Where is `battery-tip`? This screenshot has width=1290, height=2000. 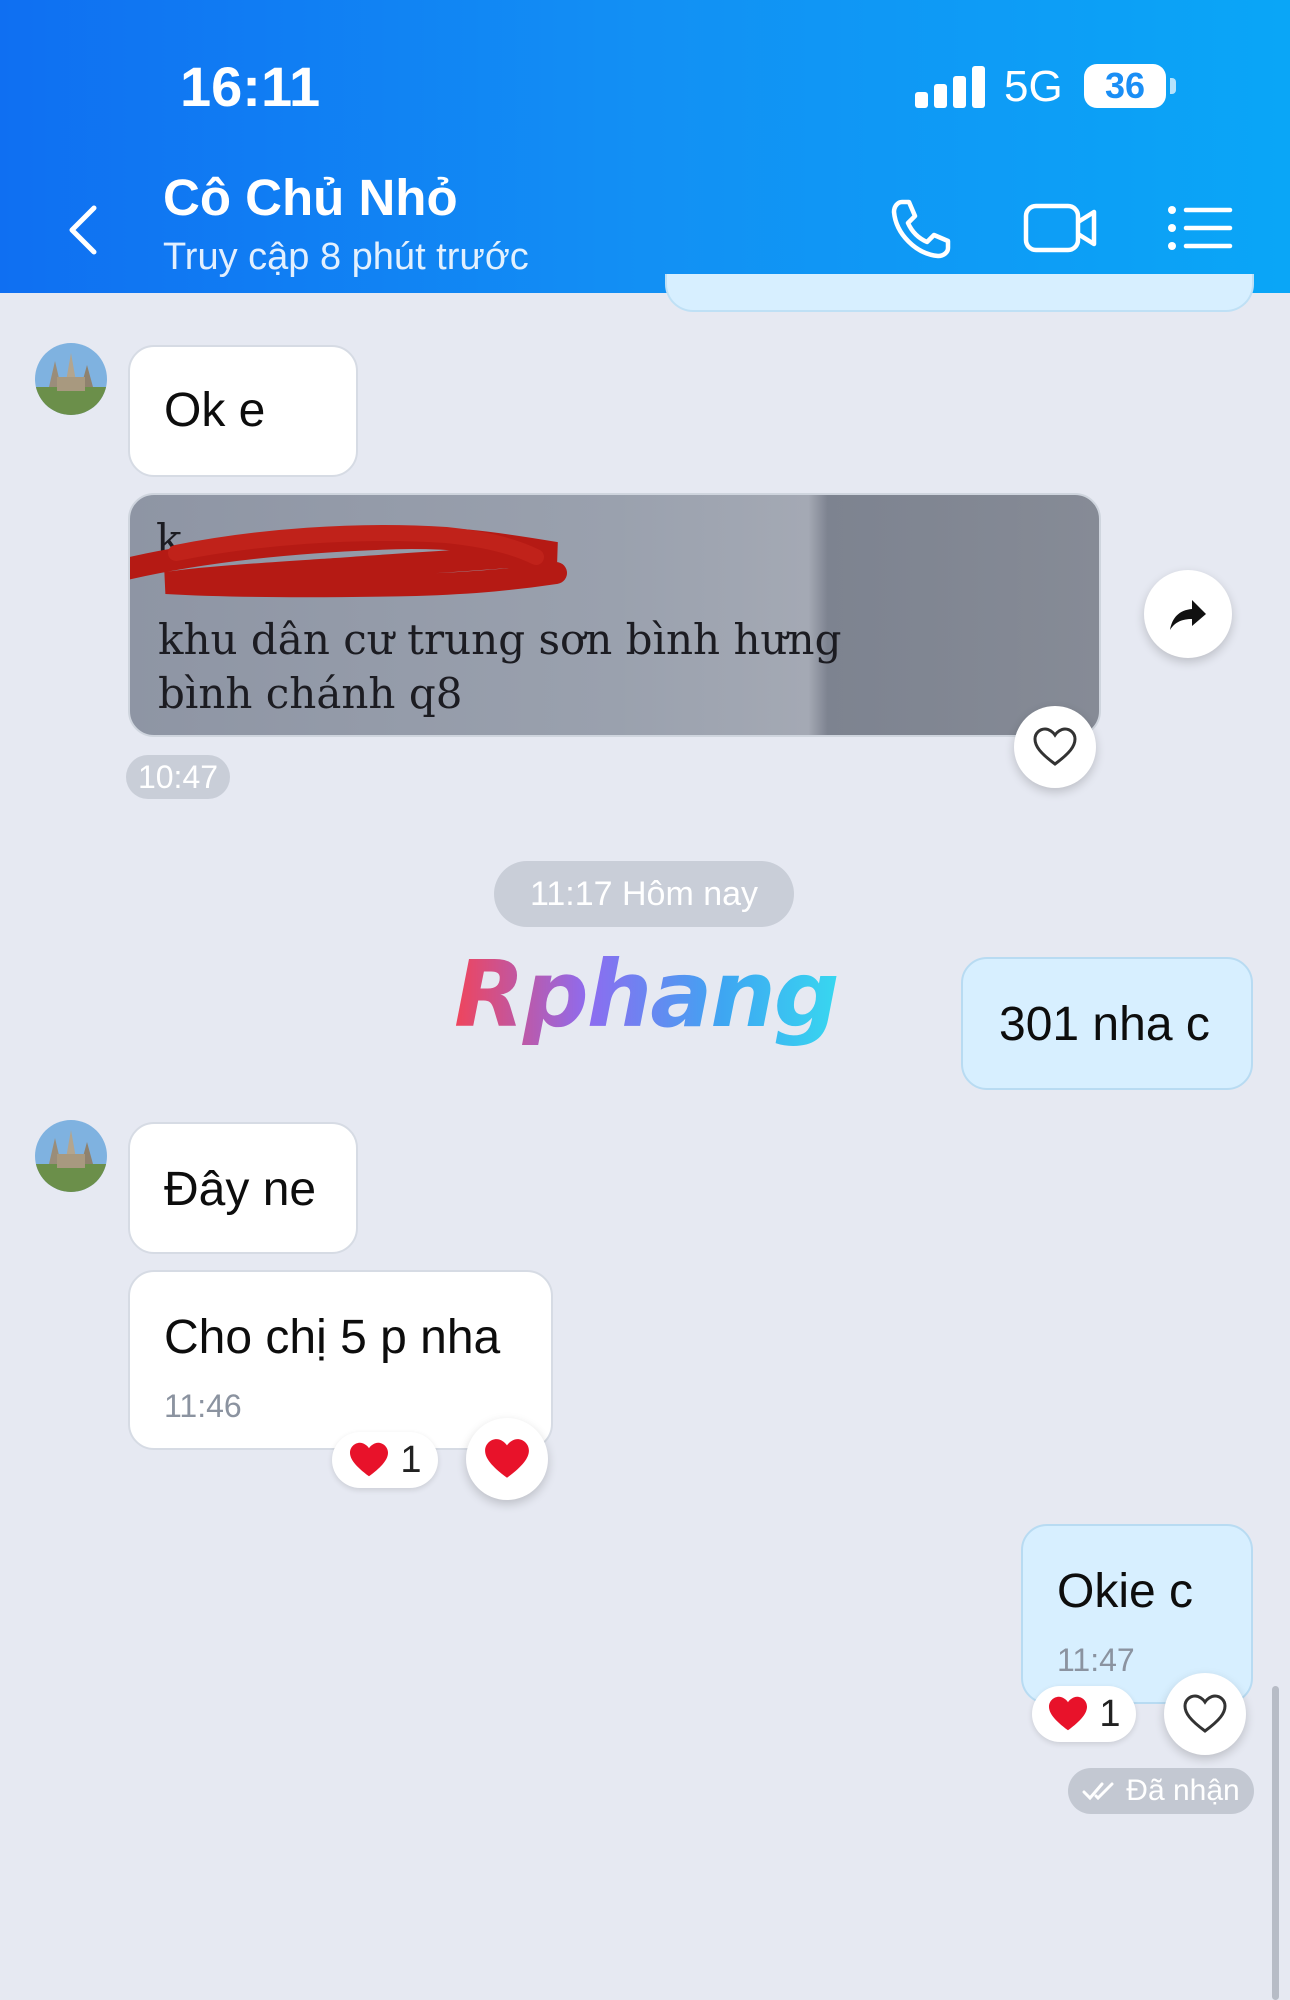
battery-tip is located at coordinates (1173, 86).